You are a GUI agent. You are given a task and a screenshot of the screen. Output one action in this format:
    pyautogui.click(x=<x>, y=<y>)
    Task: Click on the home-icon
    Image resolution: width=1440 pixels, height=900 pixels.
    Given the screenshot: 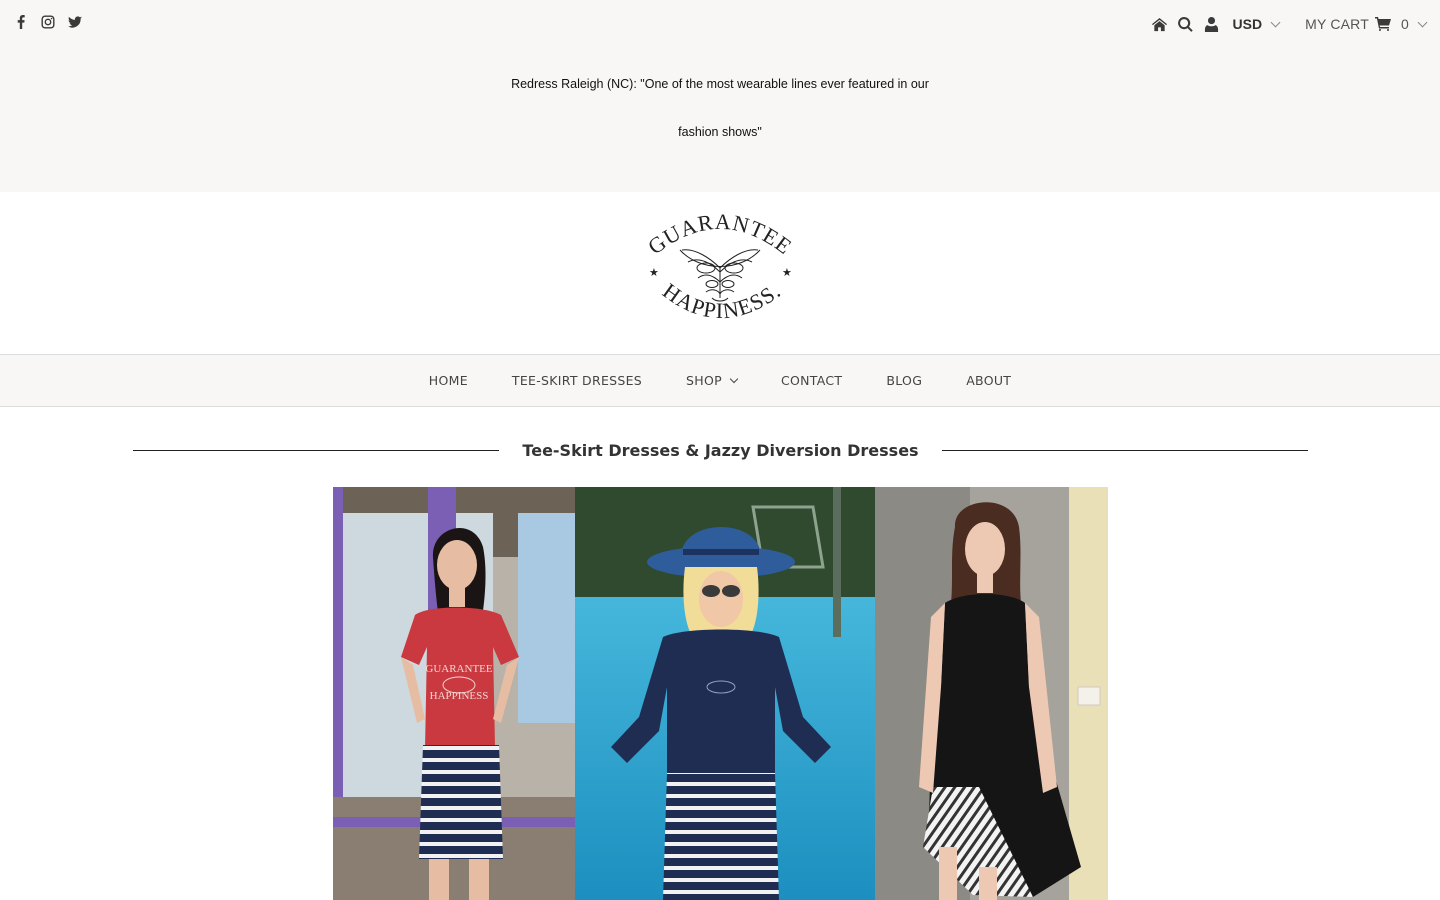 What is the action you would take?
    pyautogui.click(x=1160, y=24)
    